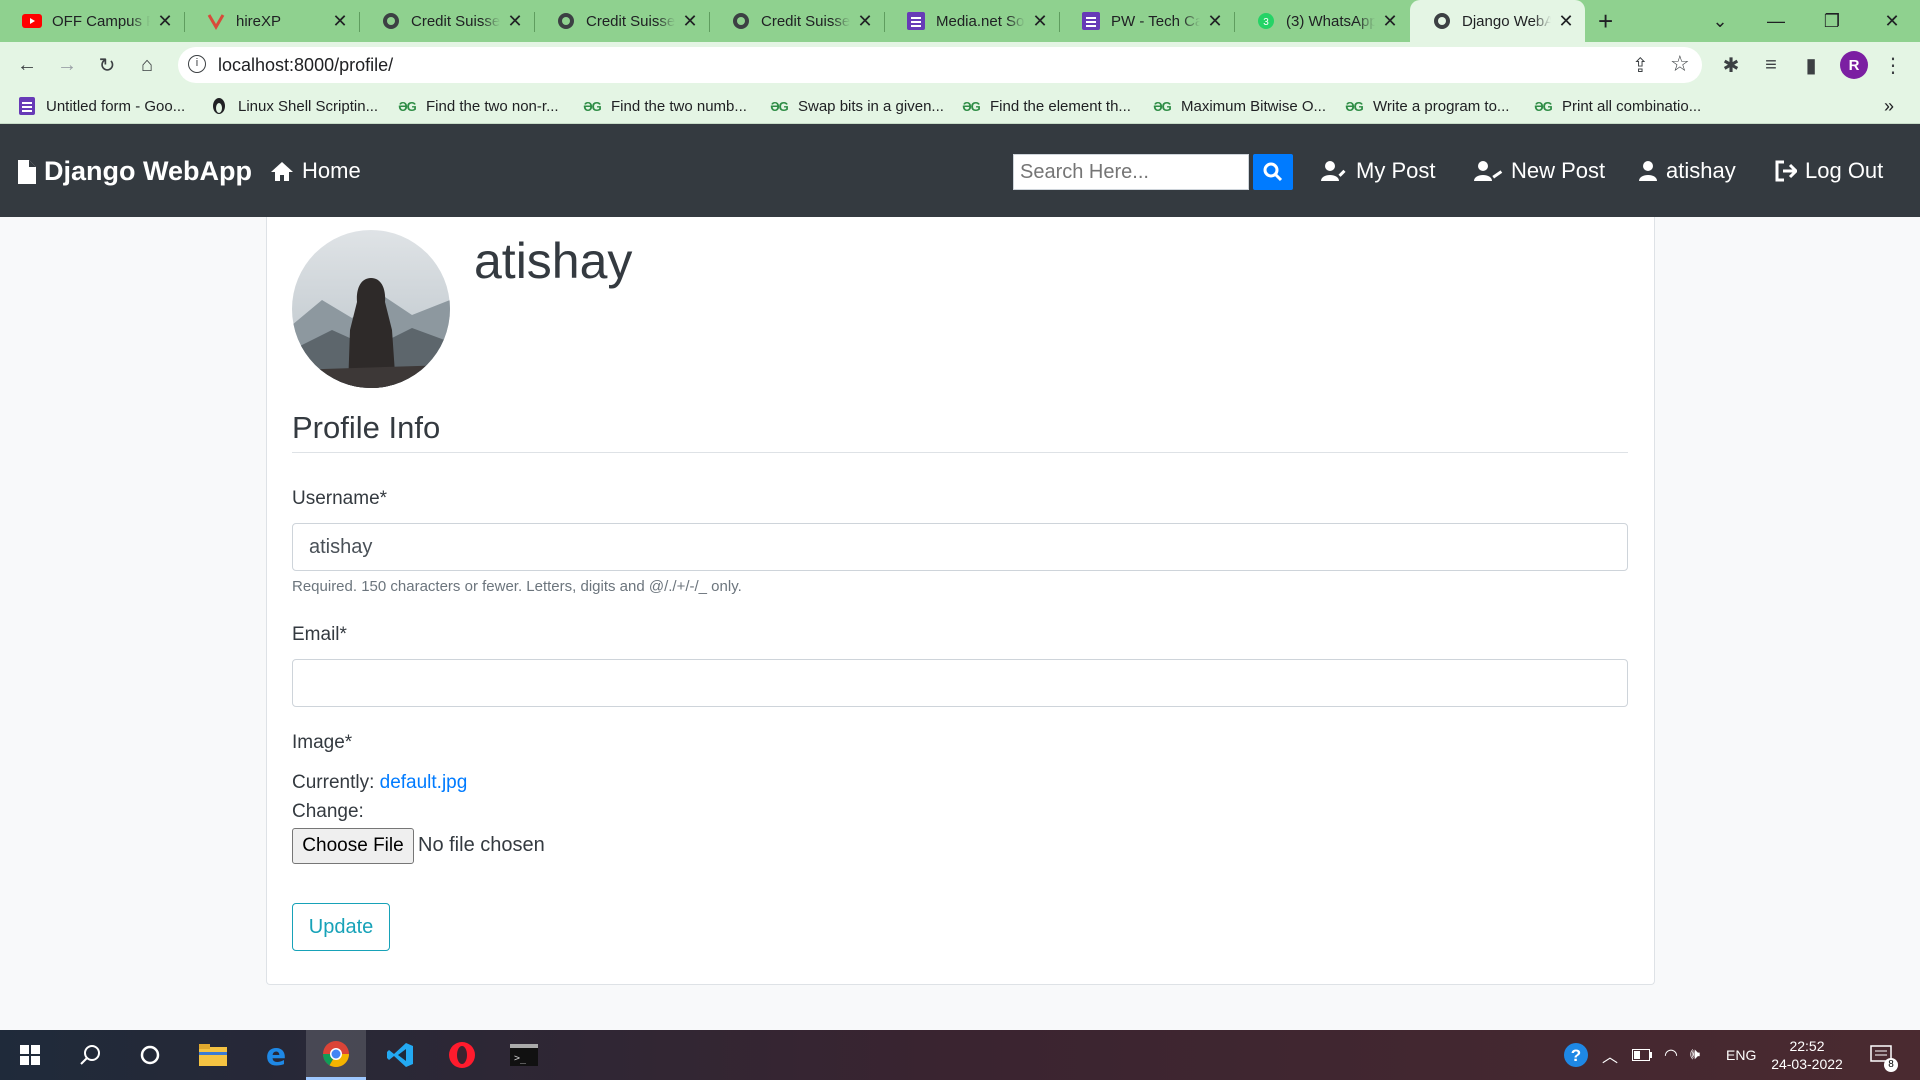  What do you see at coordinates (1731, 65) in the screenshot?
I see `extensions-icon: ✱` at bounding box center [1731, 65].